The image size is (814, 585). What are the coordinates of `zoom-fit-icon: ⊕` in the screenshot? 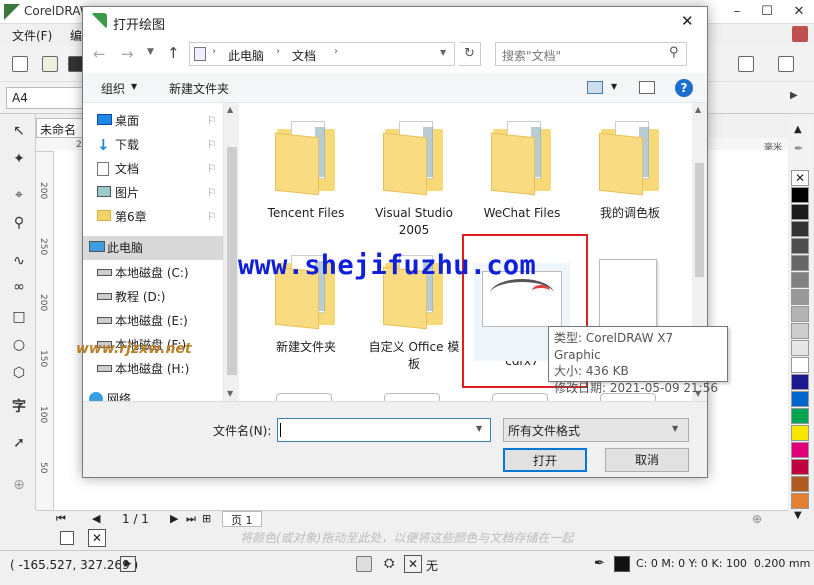 It's located at (757, 519).